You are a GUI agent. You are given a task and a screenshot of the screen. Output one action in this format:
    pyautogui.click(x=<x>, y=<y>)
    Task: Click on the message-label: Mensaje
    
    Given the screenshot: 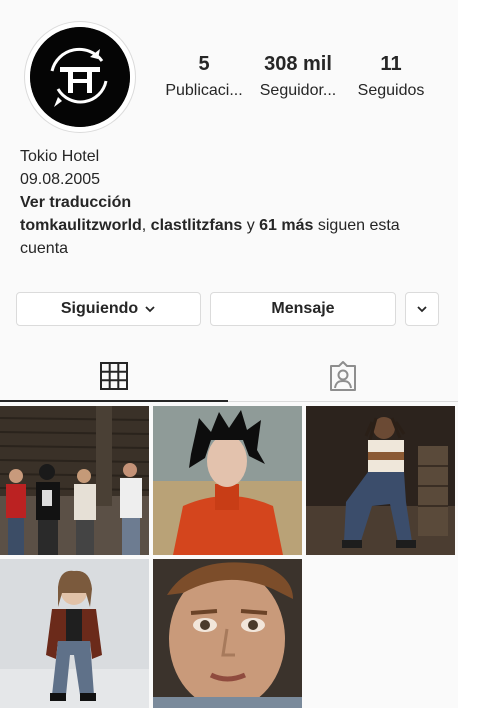 What is the action you would take?
    pyautogui.click(x=303, y=308)
    